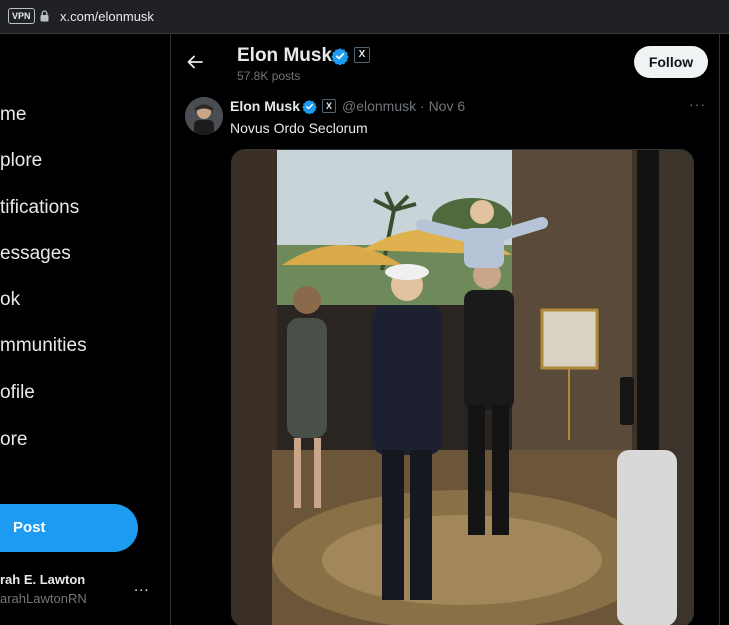  Describe the element at coordinates (42, 579) in the screenshot. I see `account-name: rah E. Lawton` at that location.